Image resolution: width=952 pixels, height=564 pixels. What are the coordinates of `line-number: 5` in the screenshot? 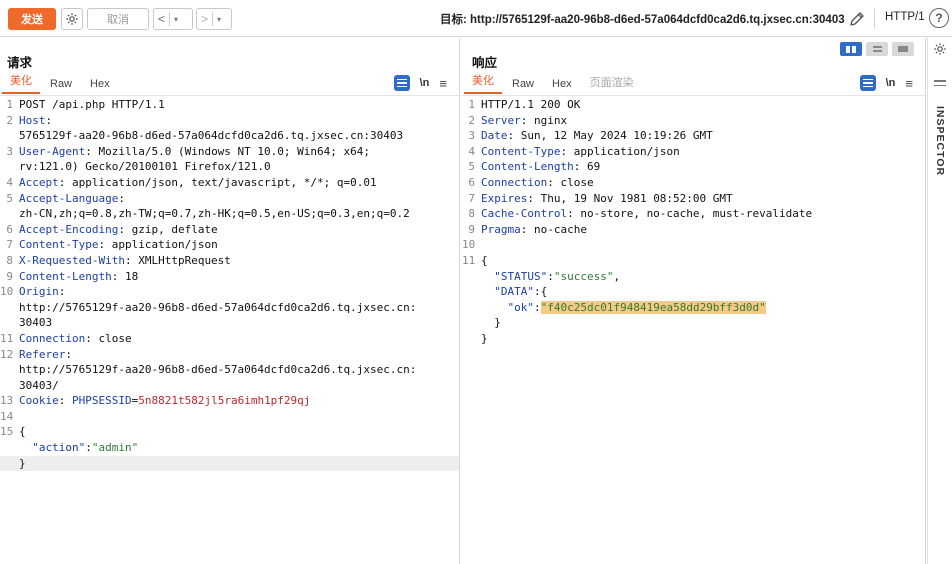 It's located at (9, 198).